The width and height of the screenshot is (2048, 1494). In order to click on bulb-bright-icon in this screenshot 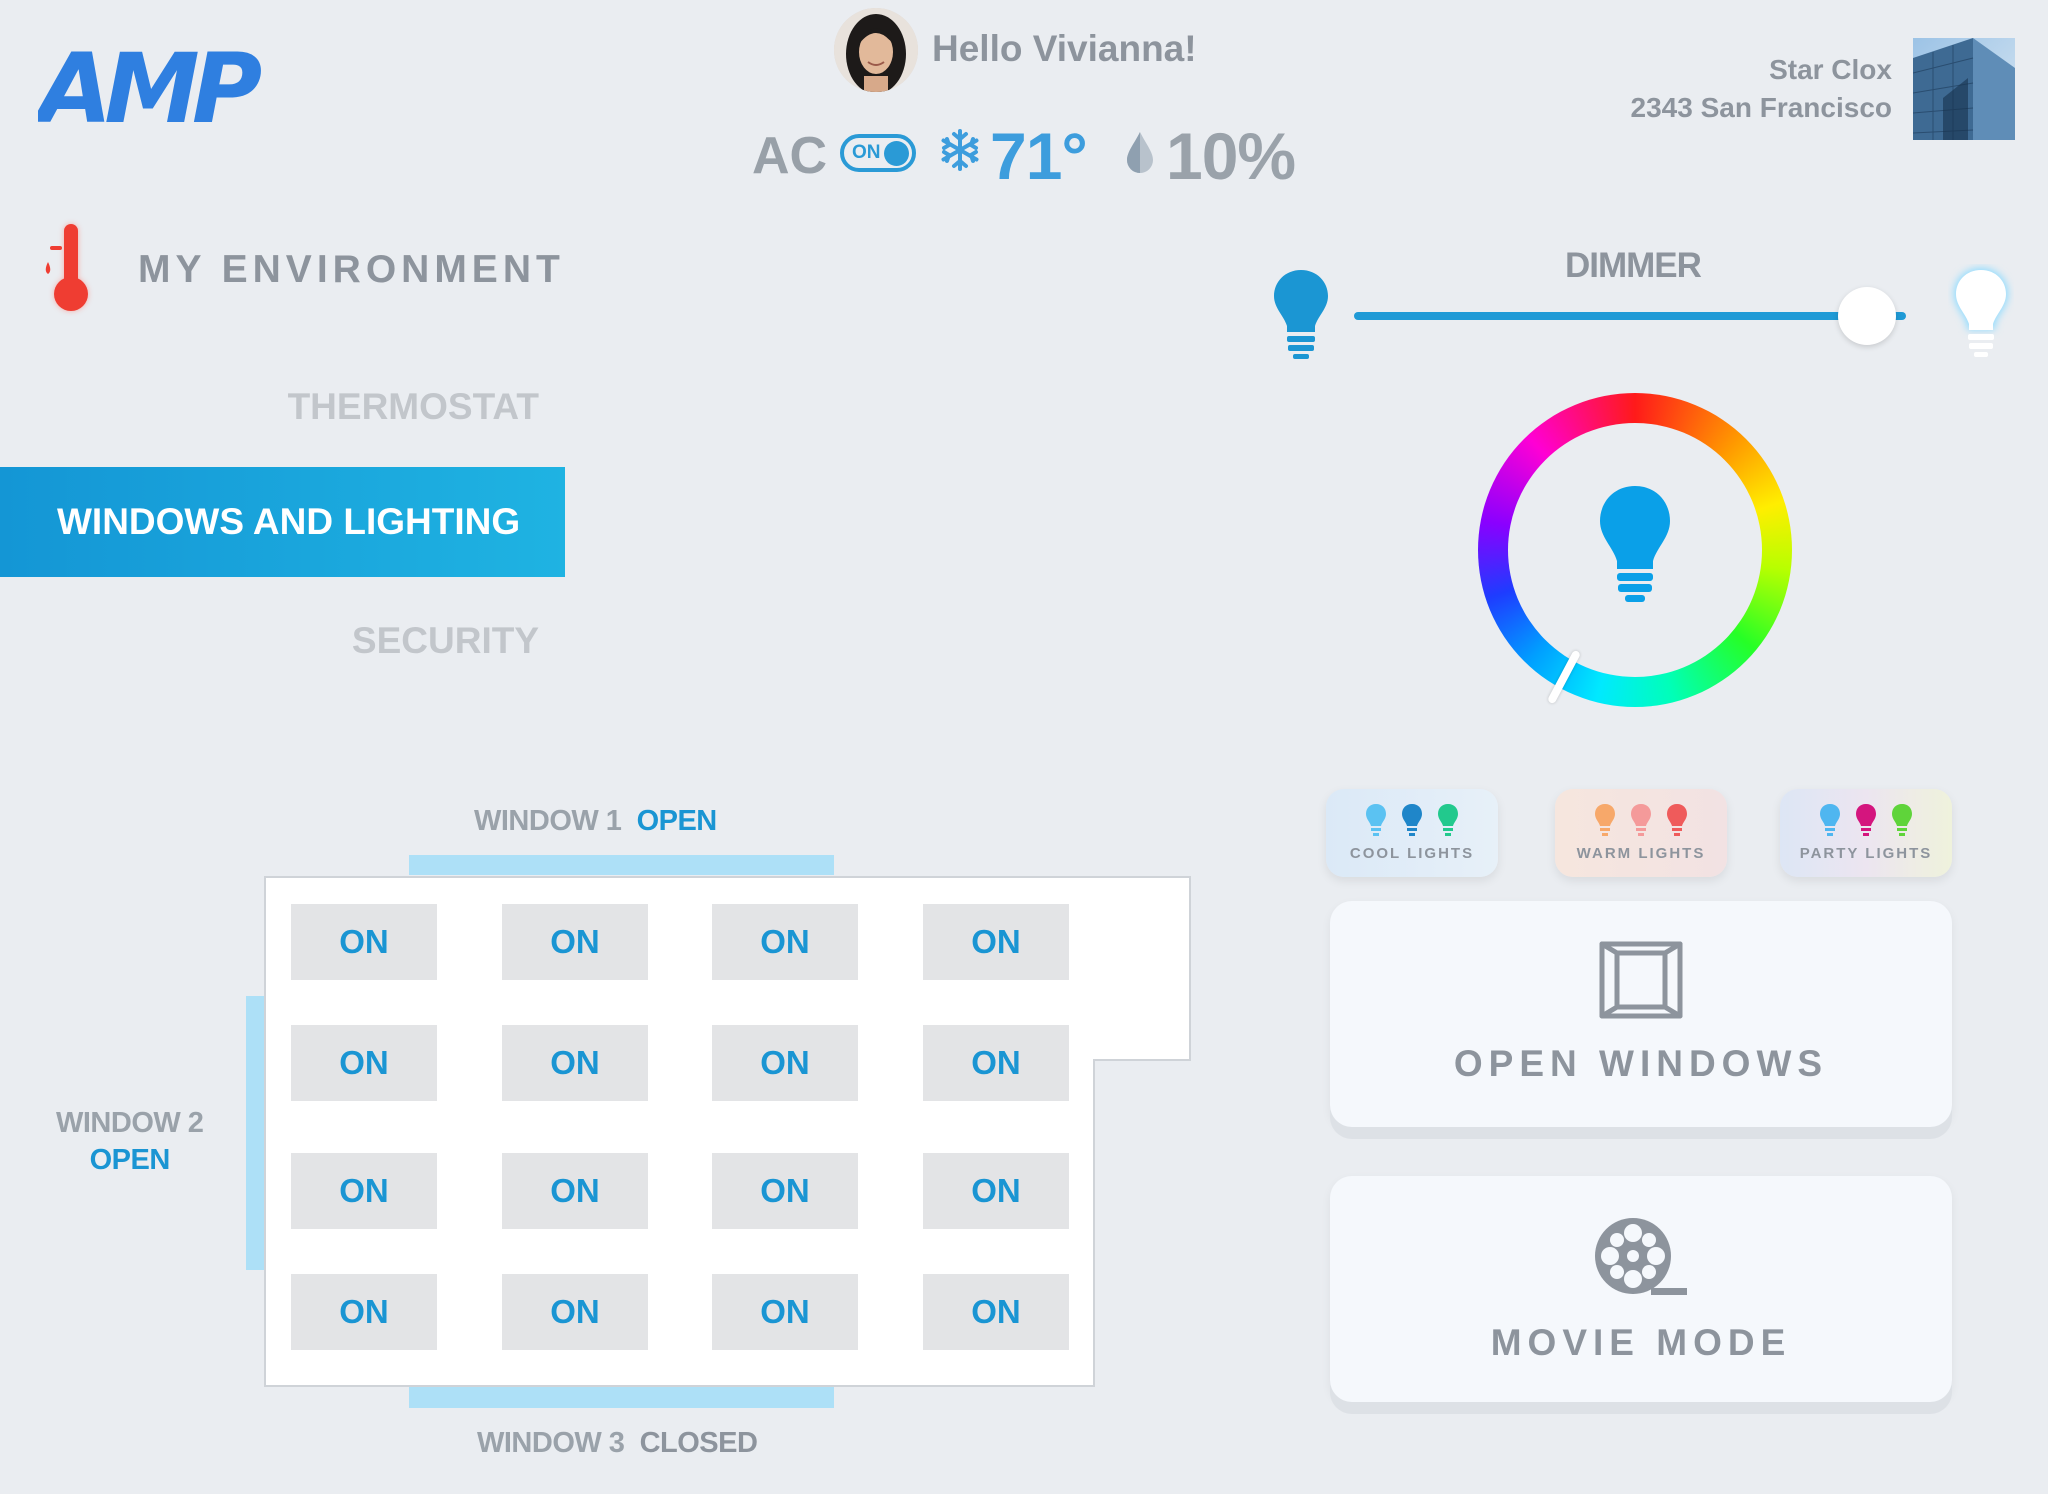, I will do `click(1981, 314)`.